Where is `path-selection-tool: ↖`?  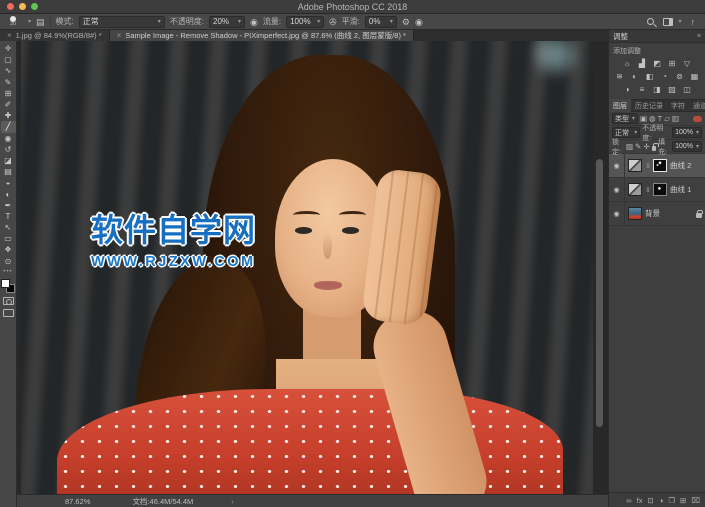 path-selection-tool: ↖ is located at coordinates (8, 227).